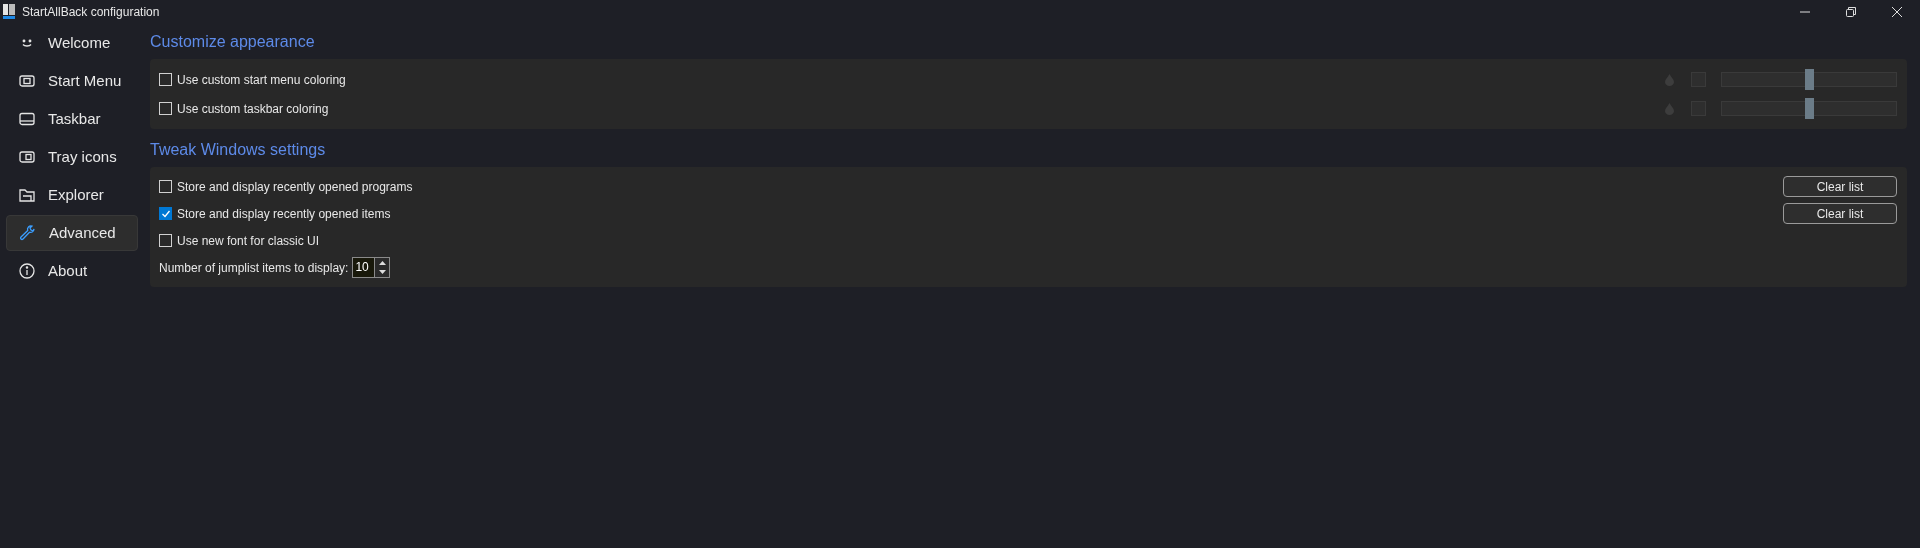 Image resolution: width=1920 pixels, height=548 pixels. I want to click on wrench-icon, so click(28, 233).